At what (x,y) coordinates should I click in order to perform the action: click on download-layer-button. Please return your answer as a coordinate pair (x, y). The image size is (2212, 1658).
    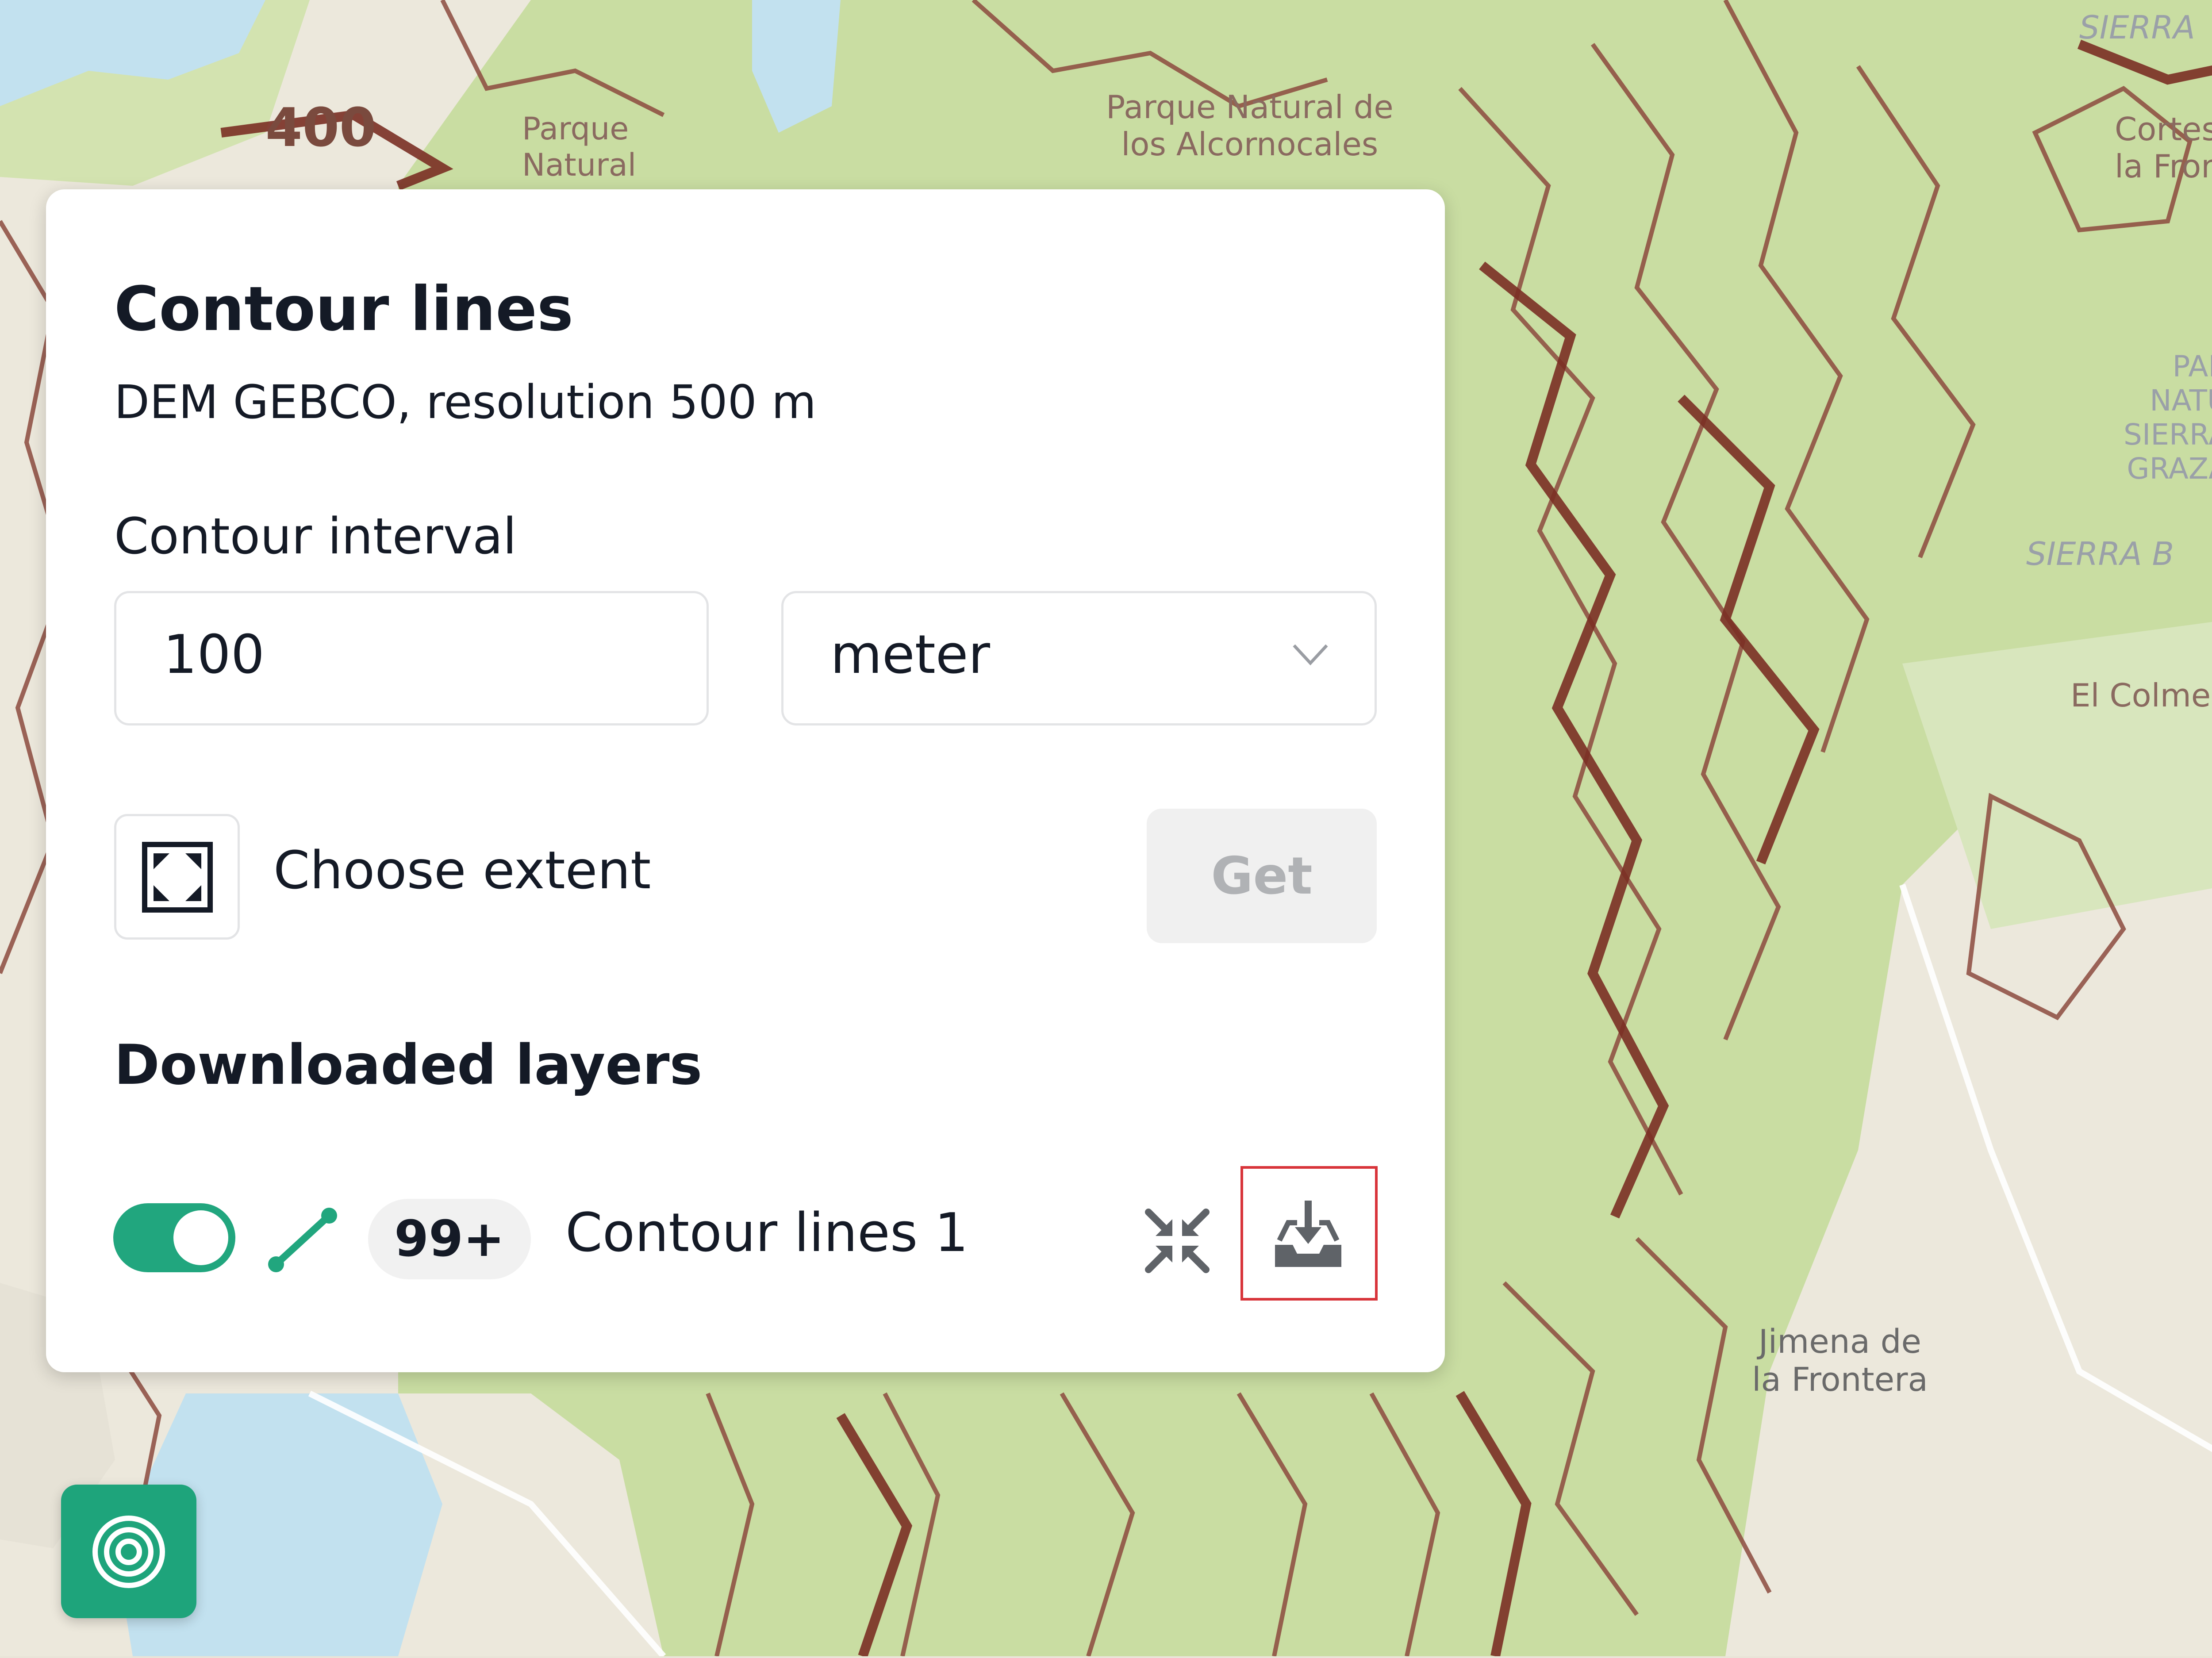
    Looking at the image, I should click on (1309, 1234).